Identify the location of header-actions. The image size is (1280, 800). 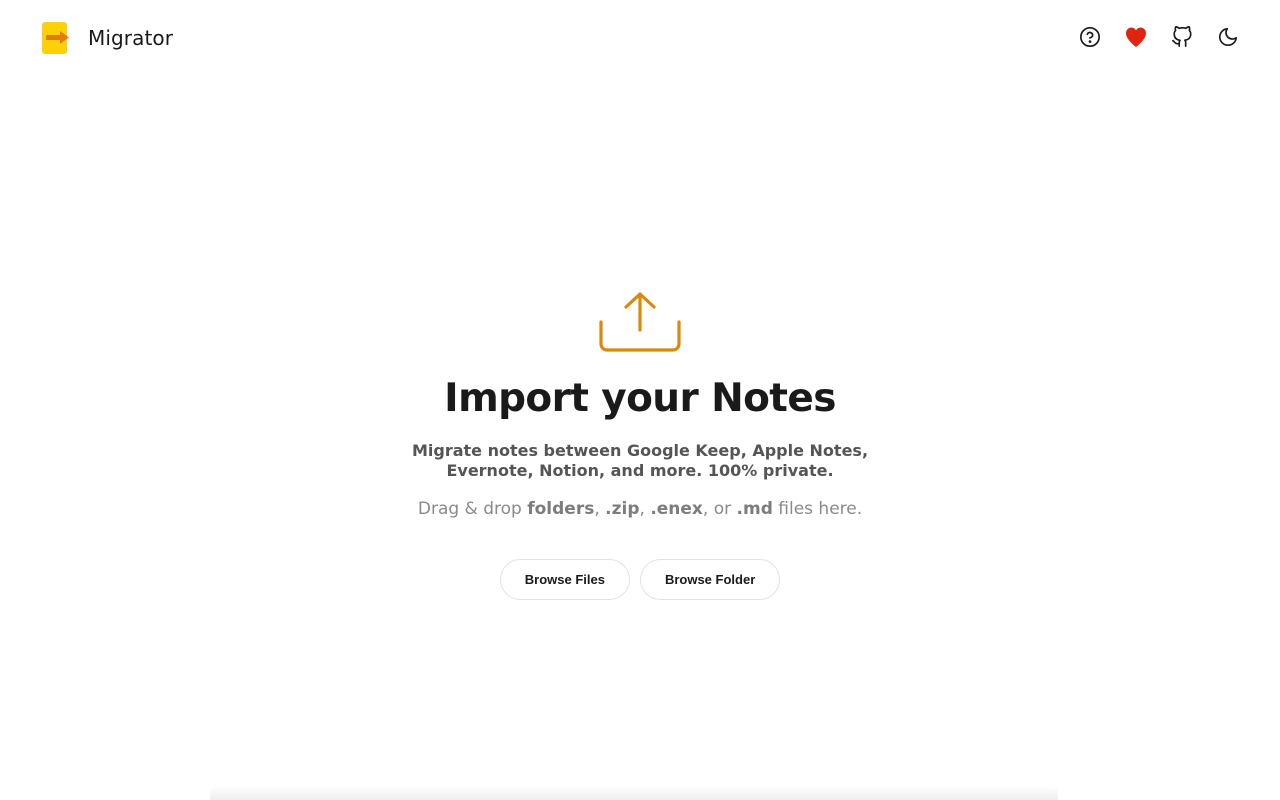
(1159, 38).